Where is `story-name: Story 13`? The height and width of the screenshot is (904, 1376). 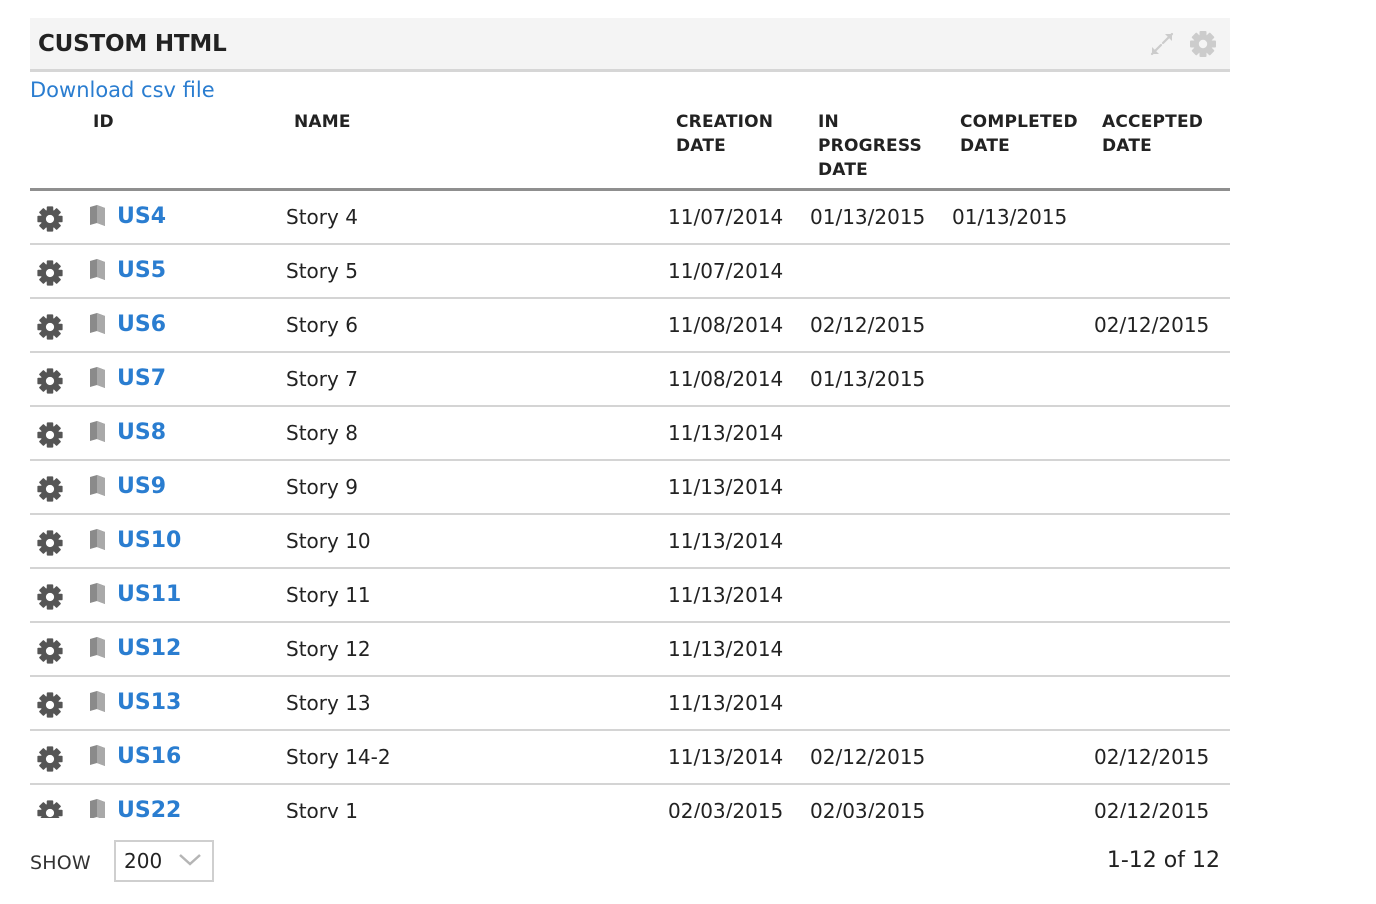 story-name: Story 13 is located at coordinates (328, 703).